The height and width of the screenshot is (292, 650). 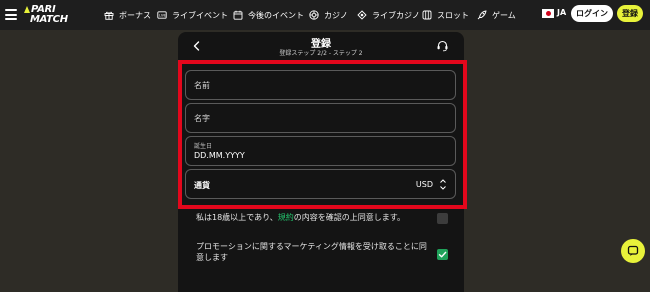 I want to click on gift-icon, so click(x=109, y=15).